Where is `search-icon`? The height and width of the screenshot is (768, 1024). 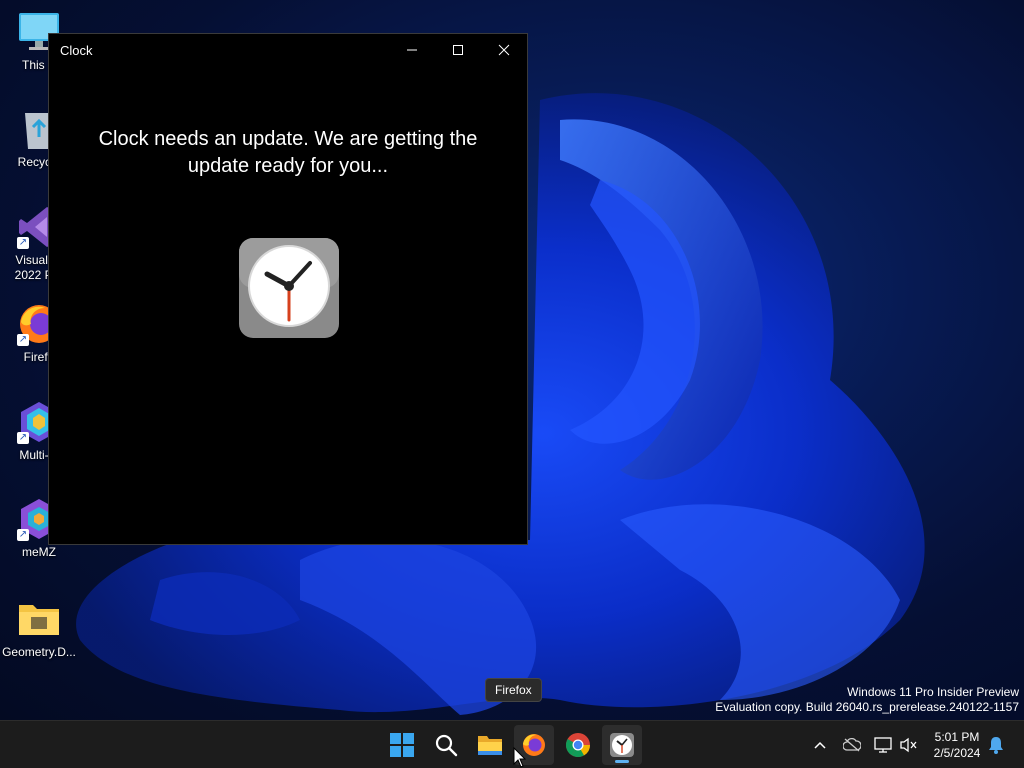
search-icon is located at coordinates (446, 745).